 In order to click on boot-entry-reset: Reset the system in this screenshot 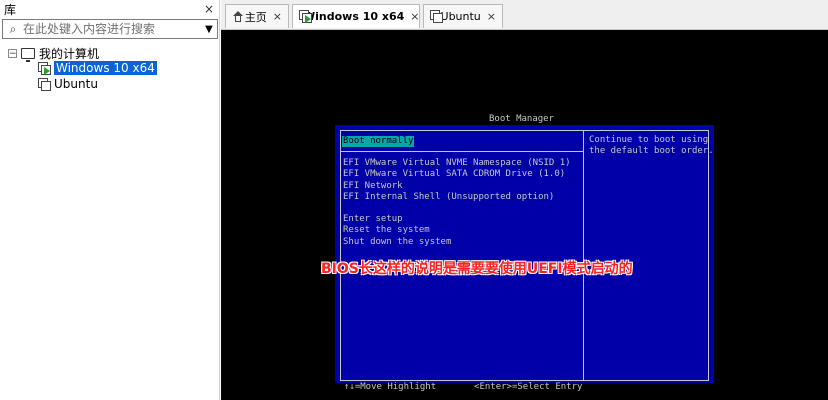, I will do `click(386, 230)`.